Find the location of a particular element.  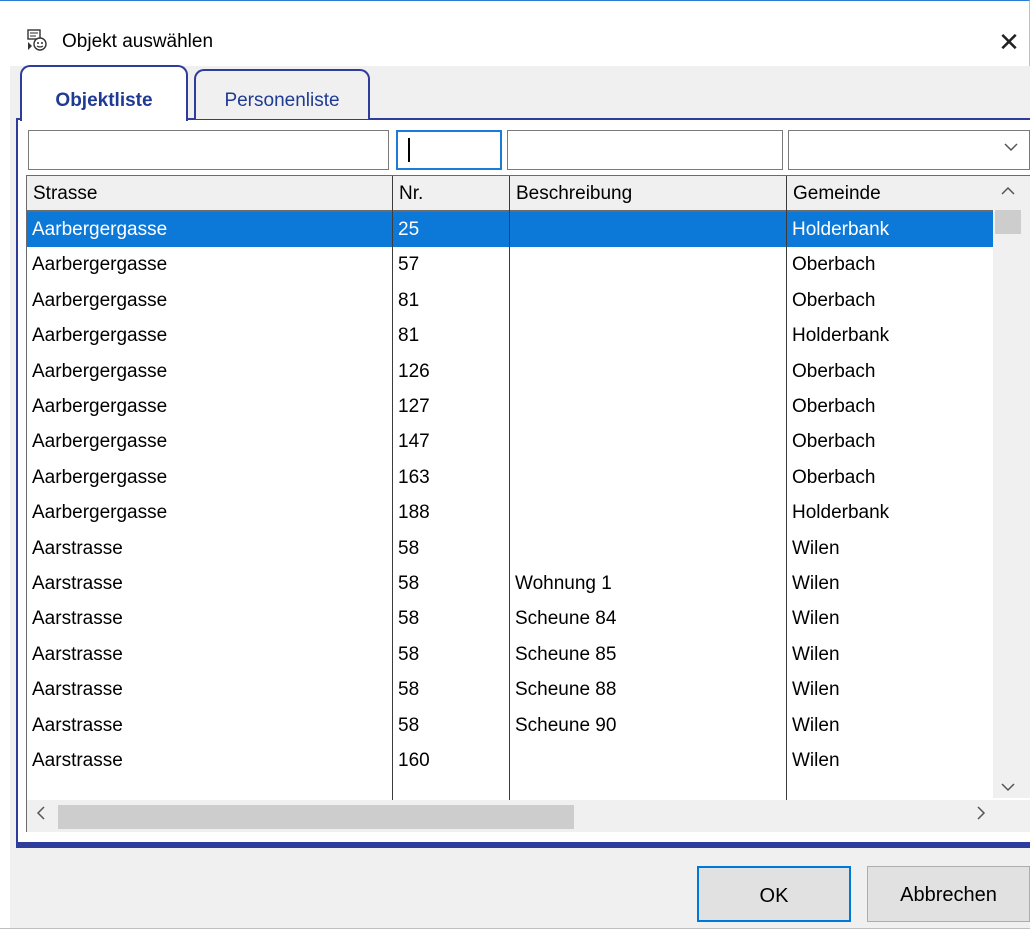

table-row: Aarbergergasse 147 Oberbach is located at coordinates (511, 441).